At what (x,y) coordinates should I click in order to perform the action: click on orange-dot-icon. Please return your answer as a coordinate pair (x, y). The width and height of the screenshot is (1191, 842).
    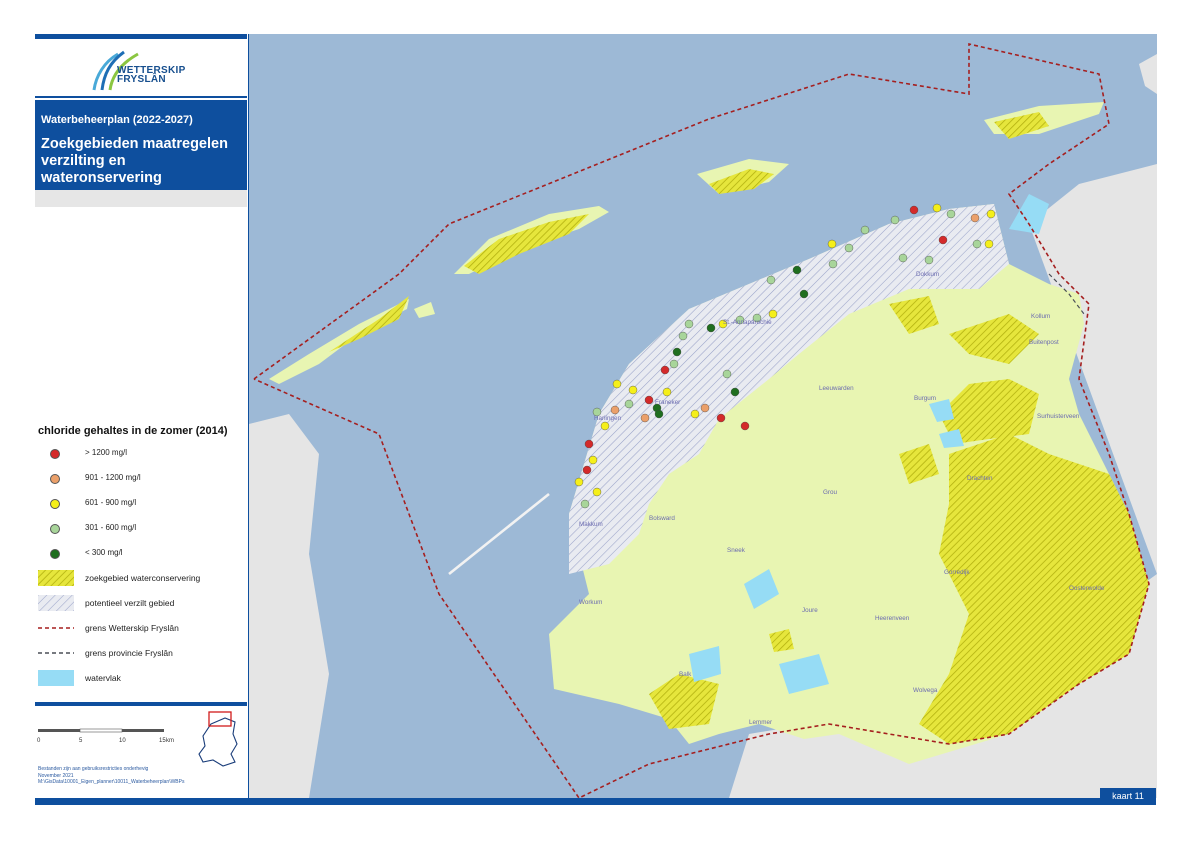
    Looking at the image, I should click on (55, 479).